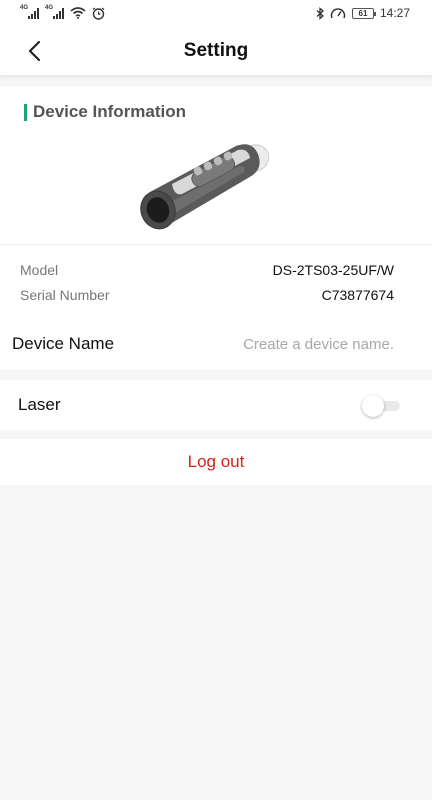  What do you see at coordinates (78, 13) in the screenshot?
I see `wifi-icon` at bounding box center [78, 13].